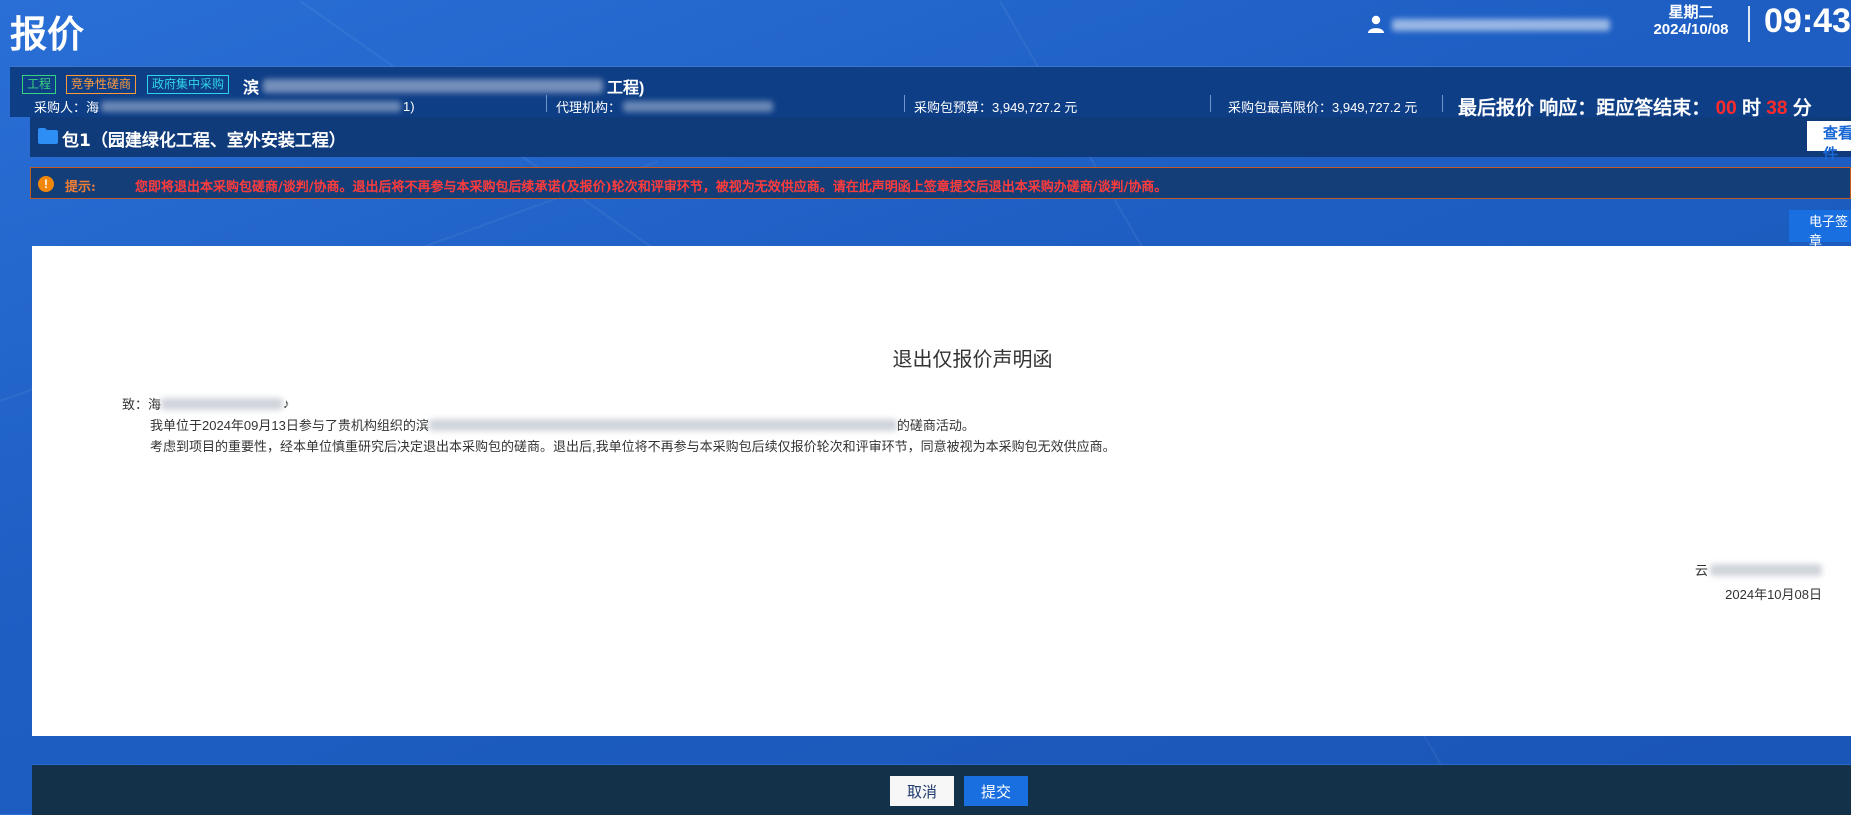  Describe the element at coordinates (1751, 108) in the screenshot. I see `deadline-hours-unit: 时` at that location.